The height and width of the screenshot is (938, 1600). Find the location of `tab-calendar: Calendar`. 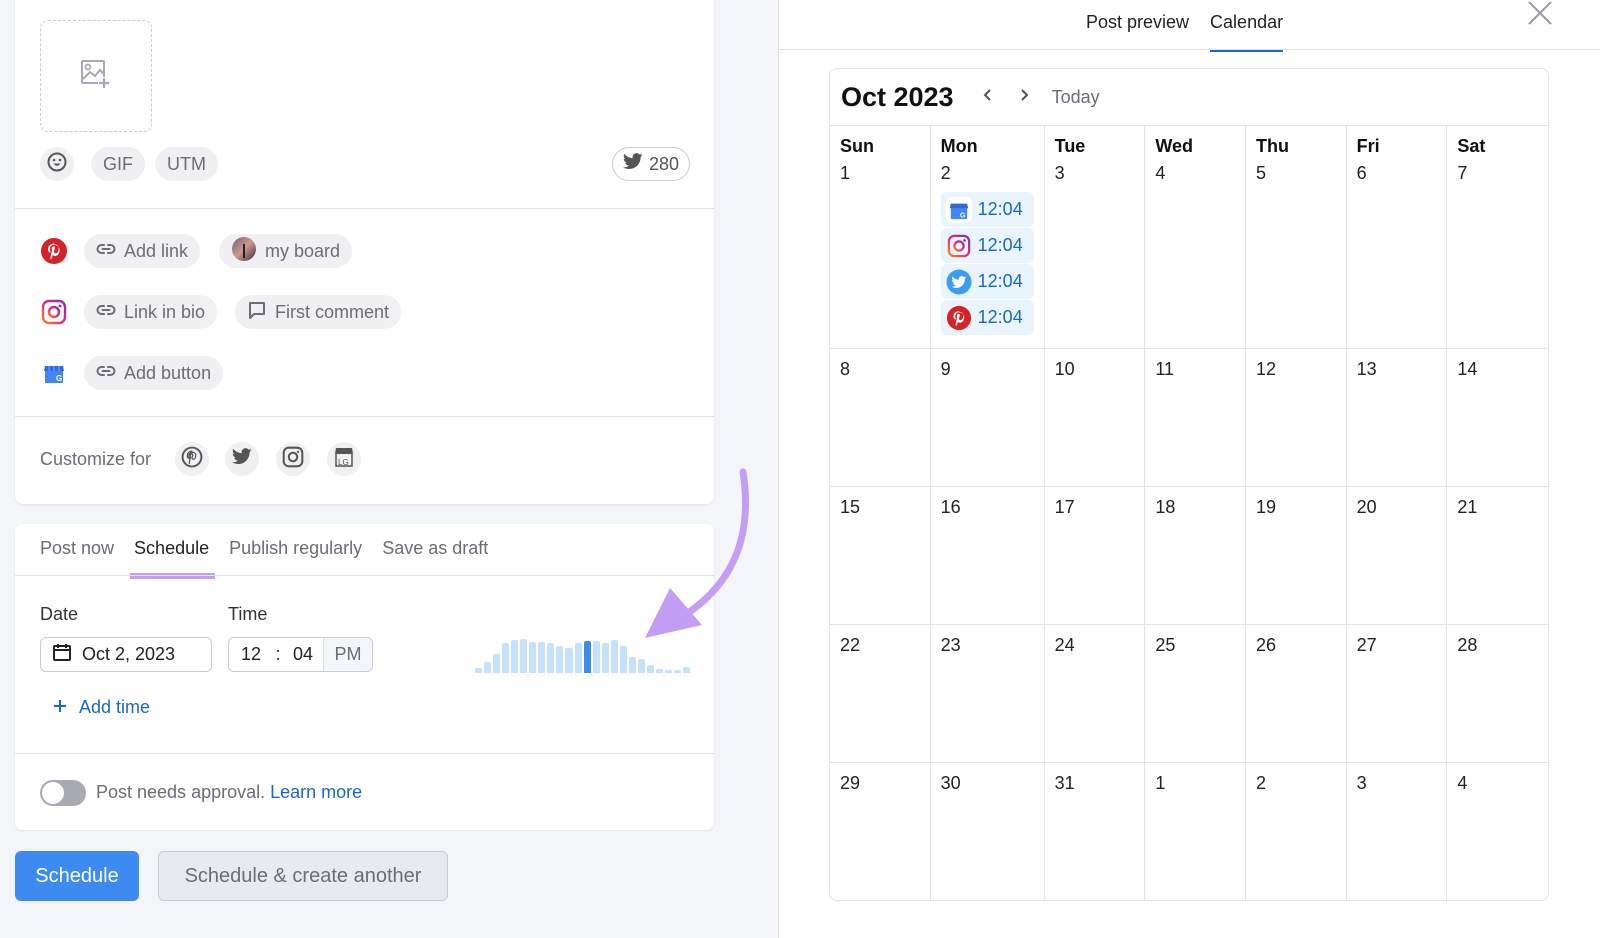

tab-calendar: Calendar is located at coordinates (1247, 32).